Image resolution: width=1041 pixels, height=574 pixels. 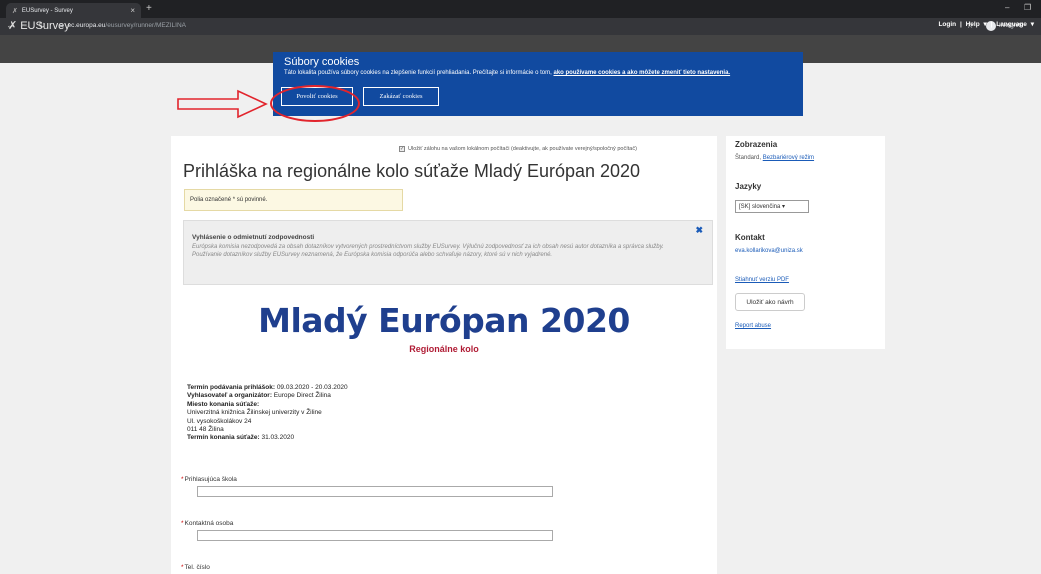 I want to click on language-caret-icon: ▾, so click(x=1031, y=24).